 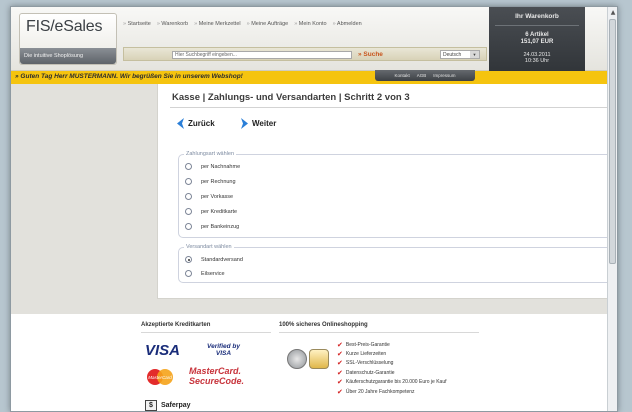 What do you see at coordinates (219, 211) in the screenshot?
I see `option-label: per Kreditkarte` at bounding box center [219, 211].